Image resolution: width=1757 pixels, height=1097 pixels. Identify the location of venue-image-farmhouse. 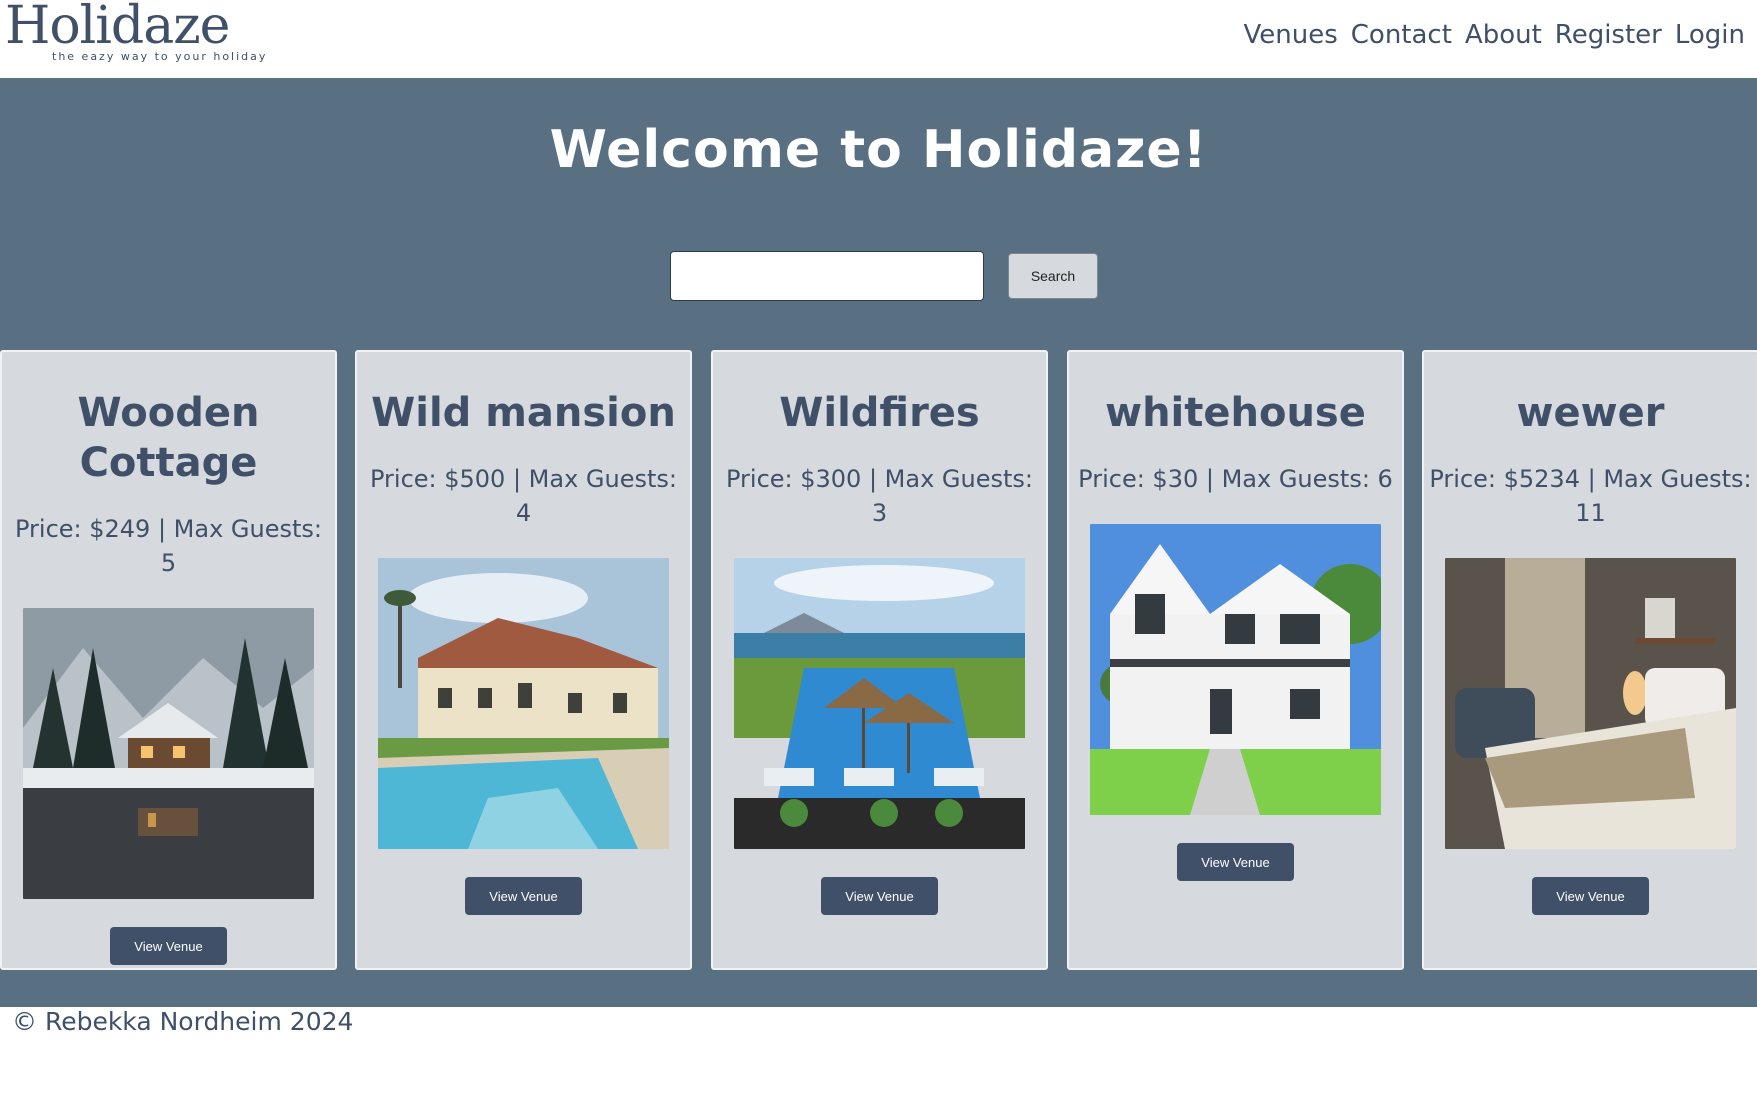
(1235, 669).